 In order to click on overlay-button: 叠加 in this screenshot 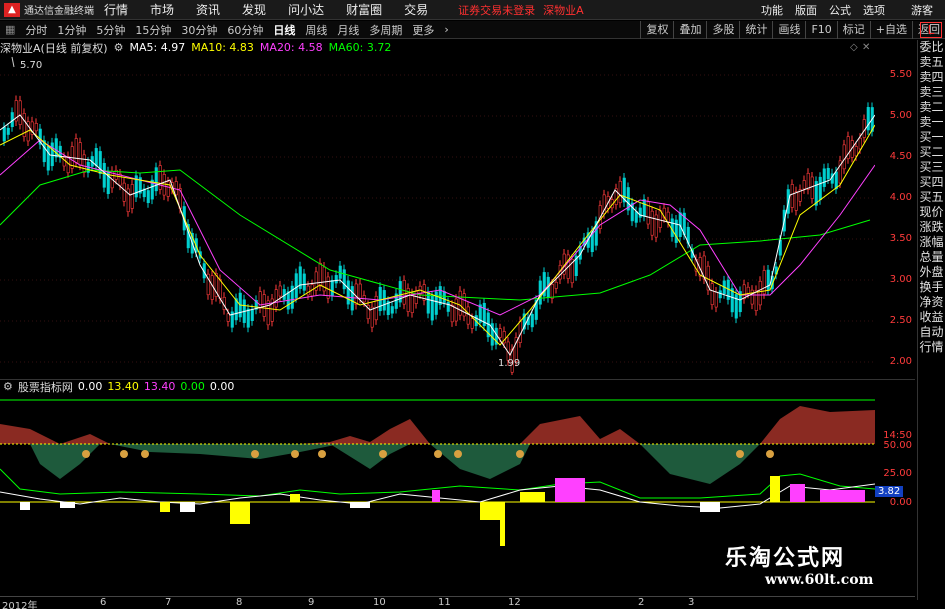, I will do `click(689, 30)`.